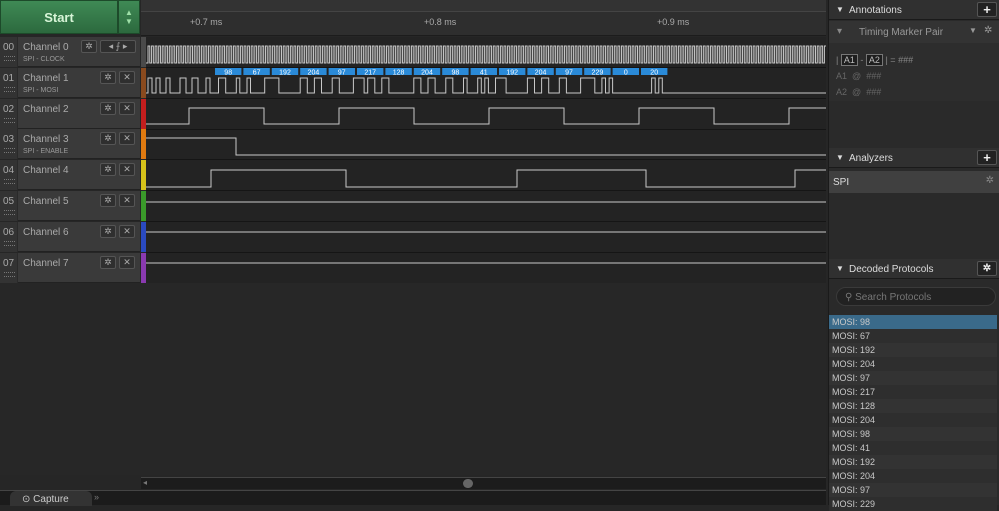 This screenshot has height=511, width=999. Describe the element at coordinates (913, 504) in the screenshot. I see `decoded-item: MOSI: 229` at that location.